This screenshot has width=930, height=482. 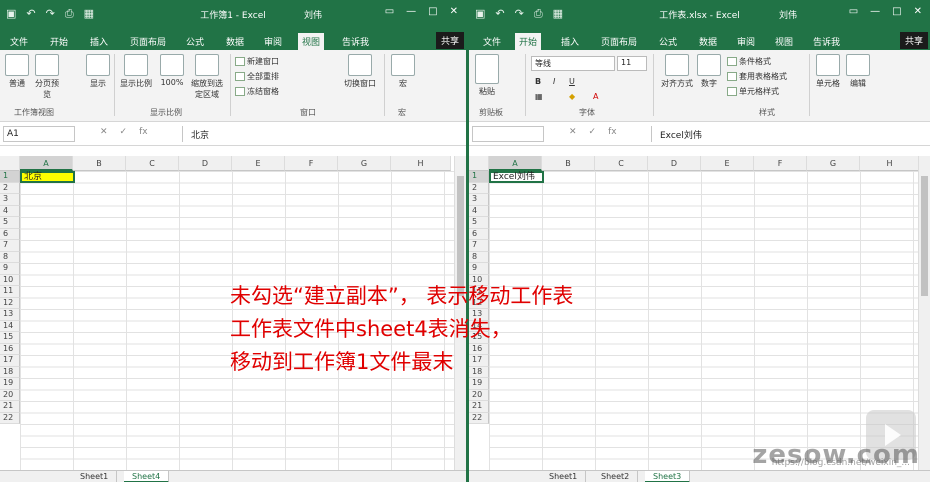 What do you see at coordinates (595, 96) in the screenshot?
I see `font-color-icon: A` at bounding box center [595, 96].